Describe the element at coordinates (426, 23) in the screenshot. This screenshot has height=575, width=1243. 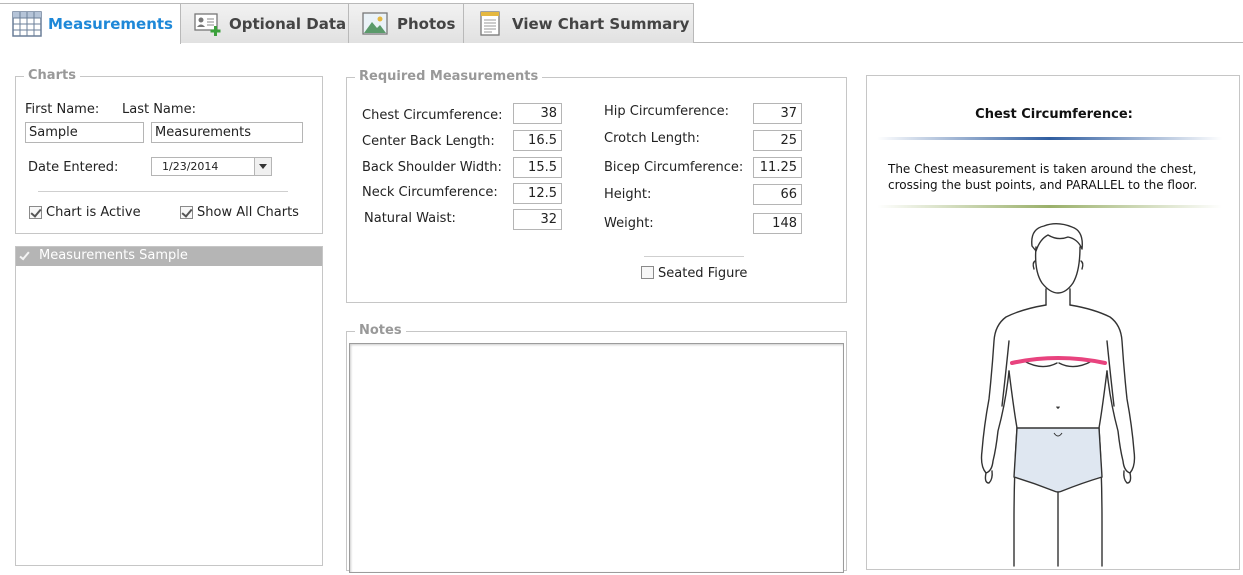
I see `tab-label: Photos` at that location.